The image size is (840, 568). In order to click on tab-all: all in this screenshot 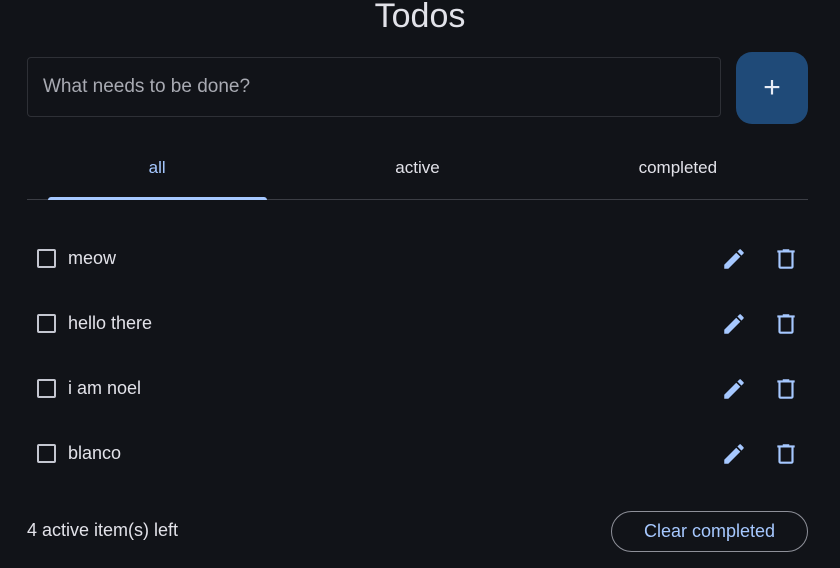, I will do `click(157, 168)`.